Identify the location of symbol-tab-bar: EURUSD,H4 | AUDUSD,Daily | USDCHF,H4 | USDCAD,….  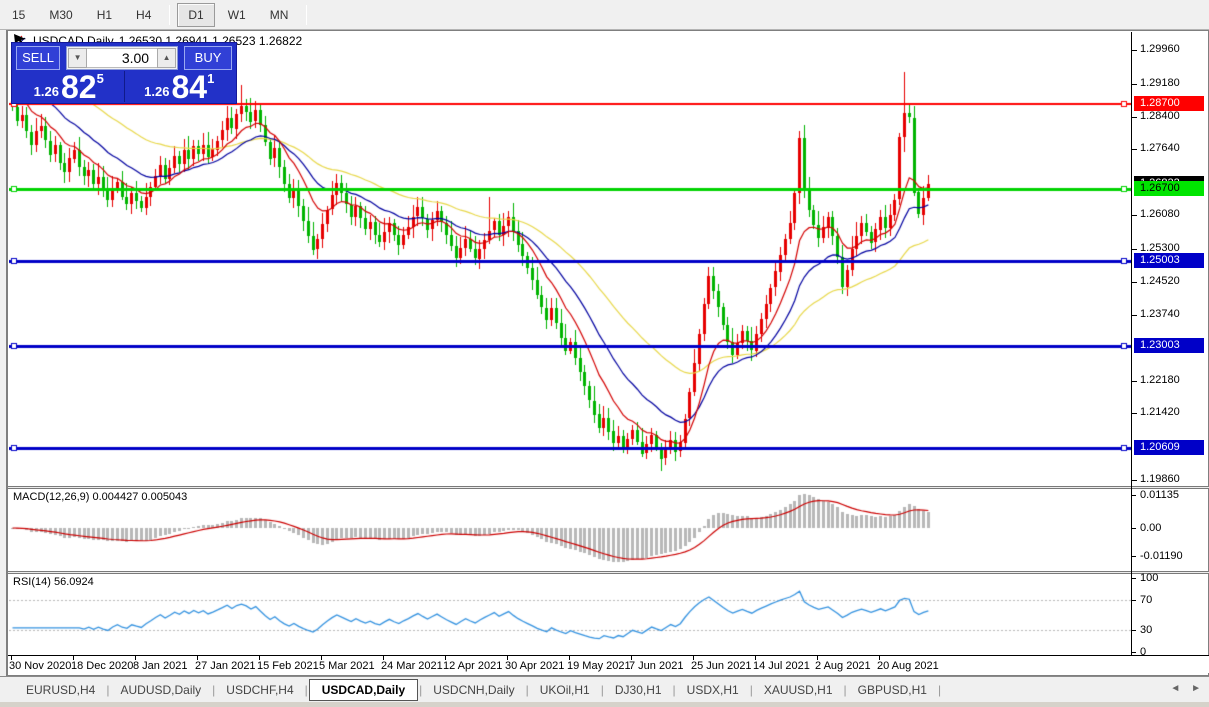
(604, 689).